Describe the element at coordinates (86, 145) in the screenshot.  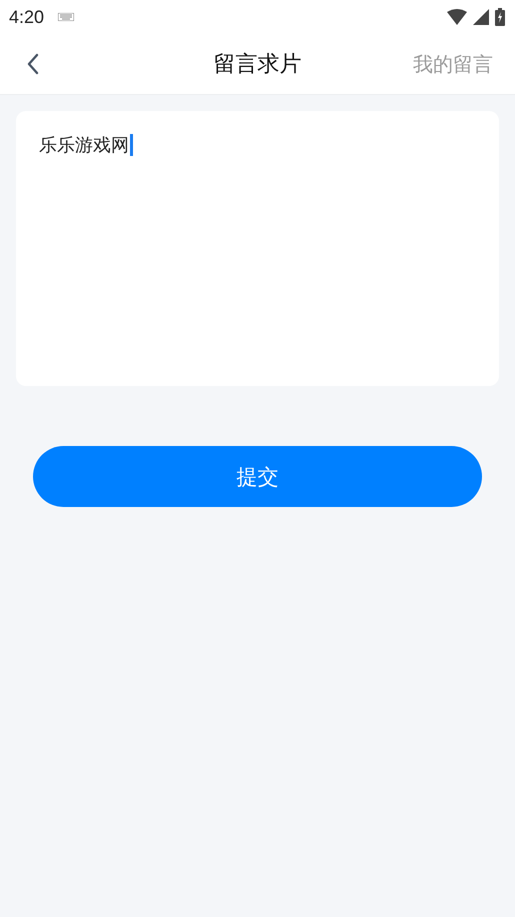
I see `message-field: 乐乐游戏网` at that location.